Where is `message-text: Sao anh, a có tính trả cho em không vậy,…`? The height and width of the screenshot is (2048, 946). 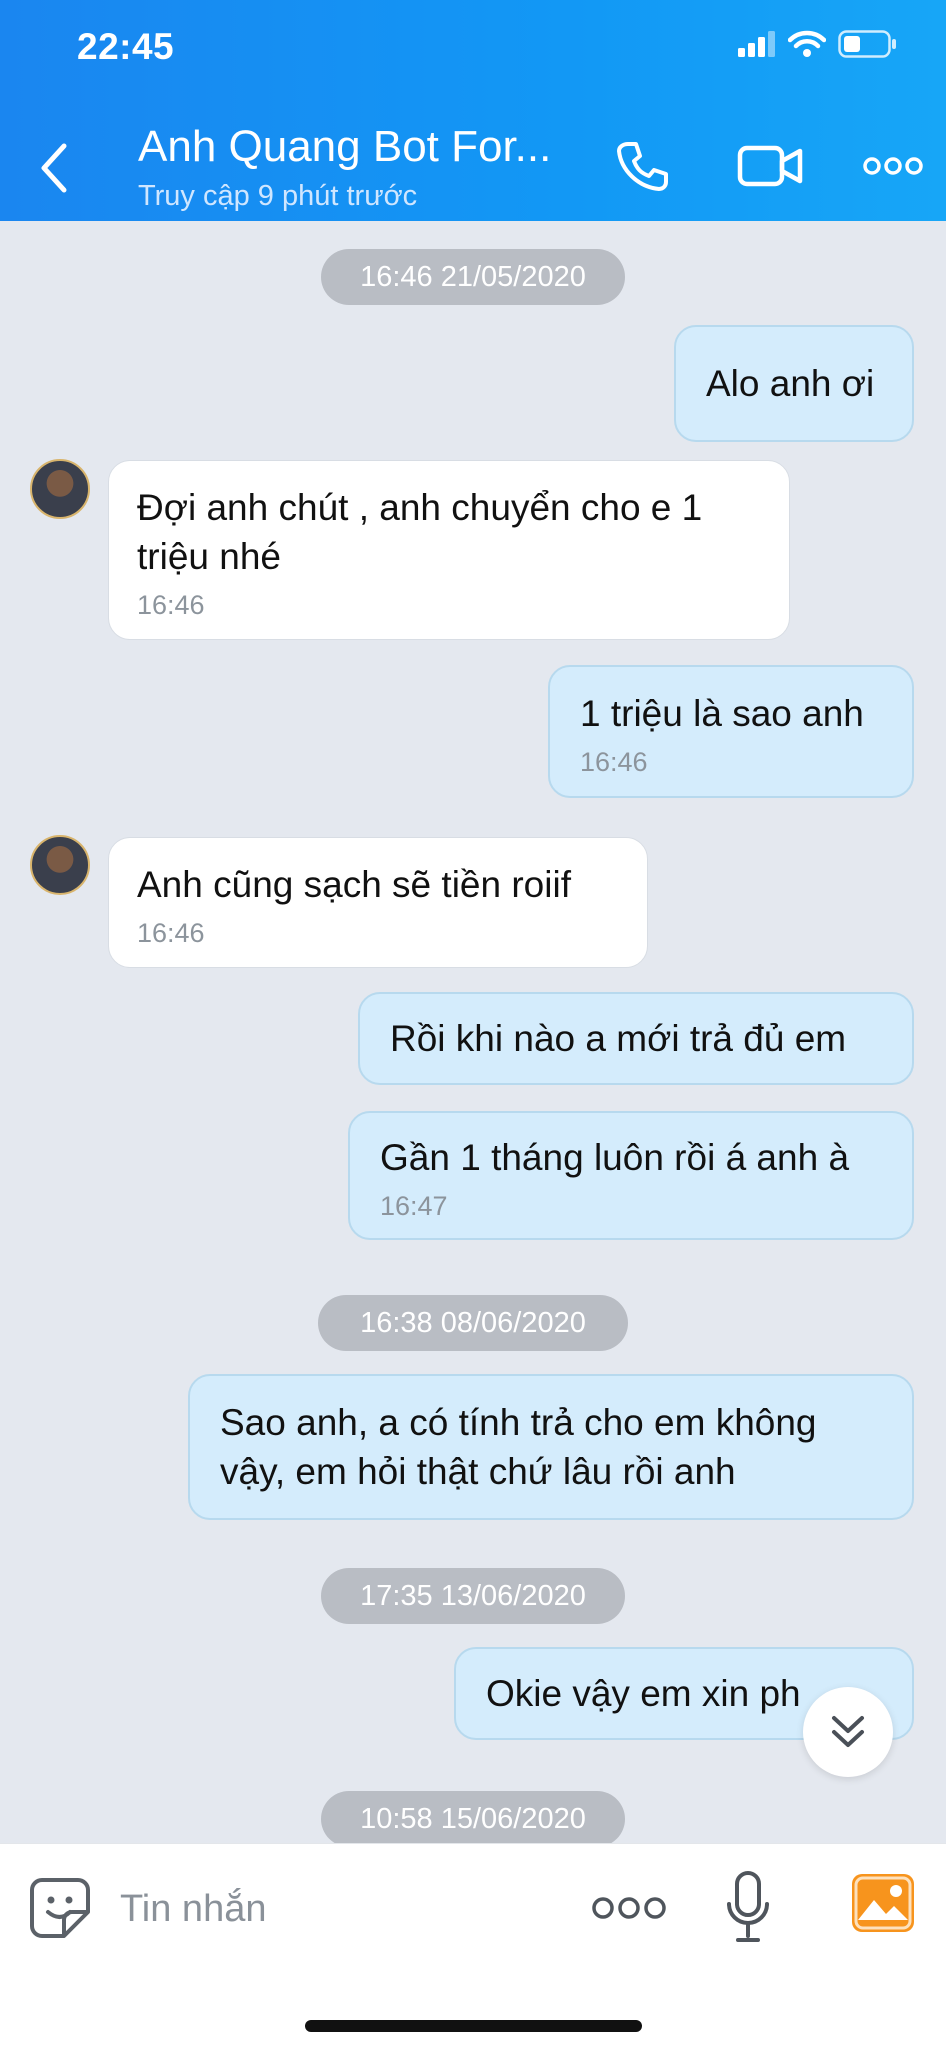
message-text: Sao anh, a có tính trả cho em không vậy,… is located at coordinates (518, 1447).